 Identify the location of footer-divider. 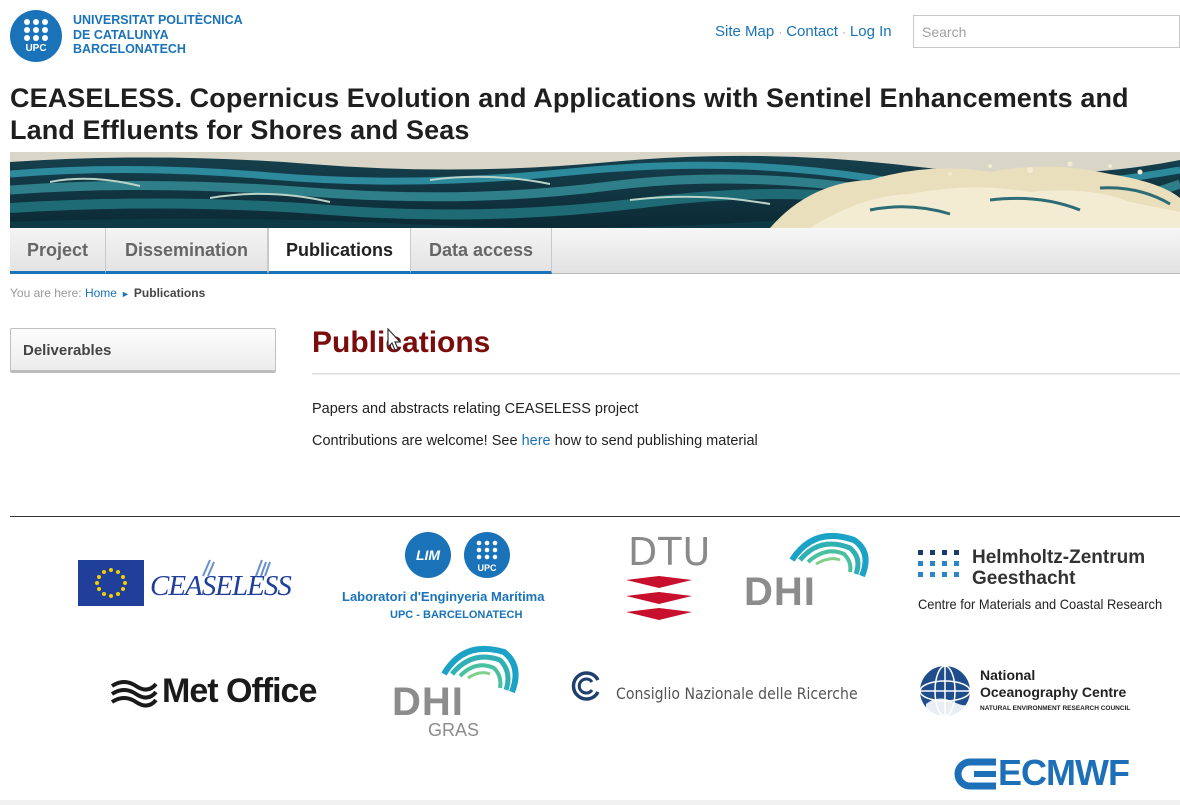
(595, 516).